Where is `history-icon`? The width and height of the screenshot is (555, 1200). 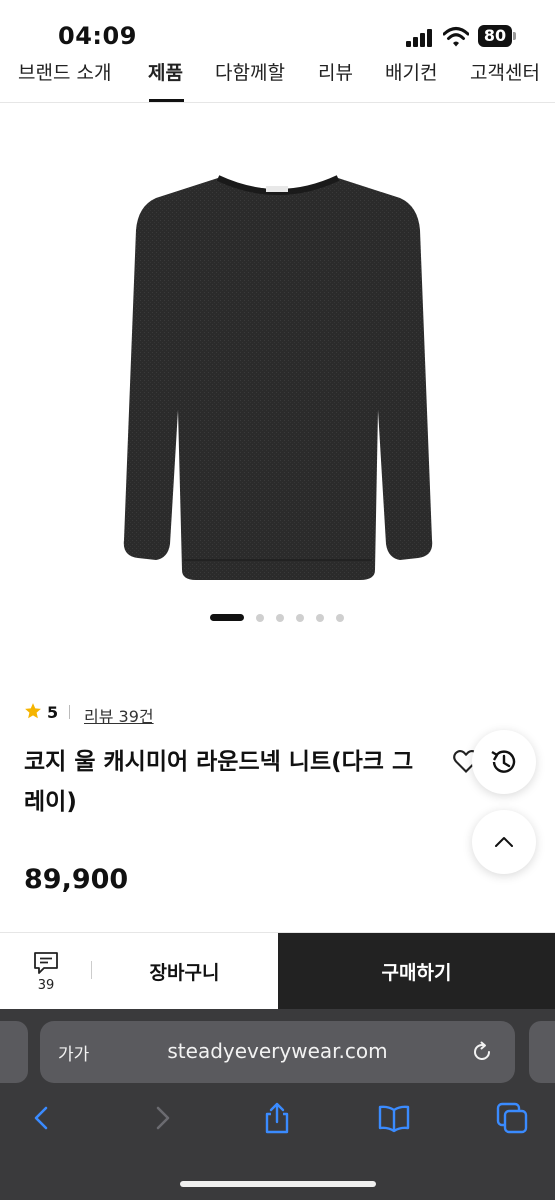 history-icon is located at coordinates (503, 761).